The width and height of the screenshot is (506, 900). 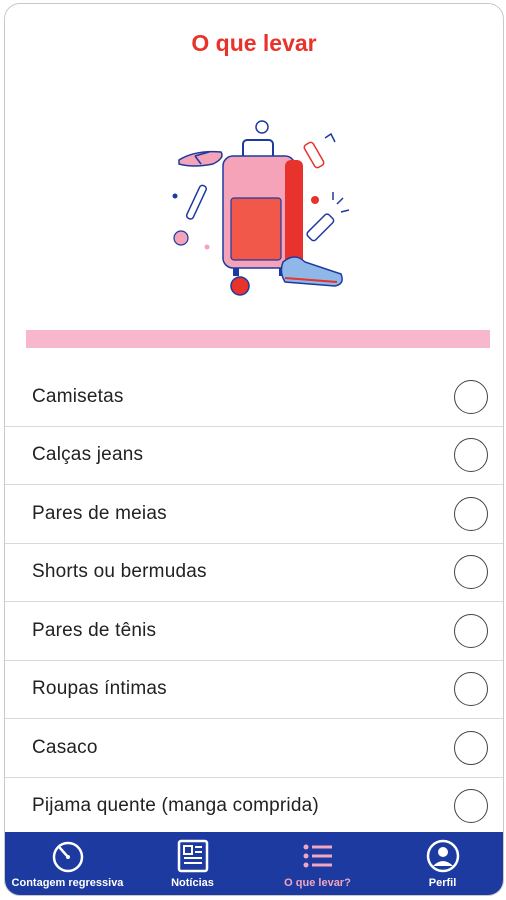 I want to click on nav-label: Perfil, so click(x=442, y=883).